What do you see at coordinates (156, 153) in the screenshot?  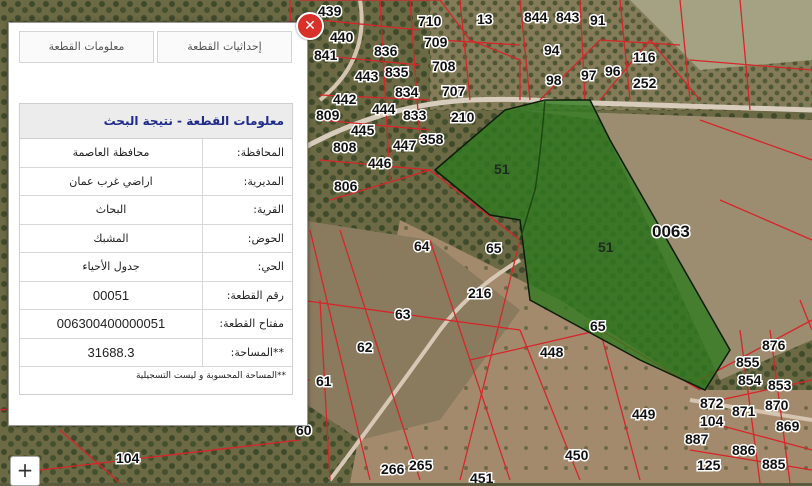 I see `row-governorate: المحافظة: محافظة العاصمة` at bounding box center [156, 153].